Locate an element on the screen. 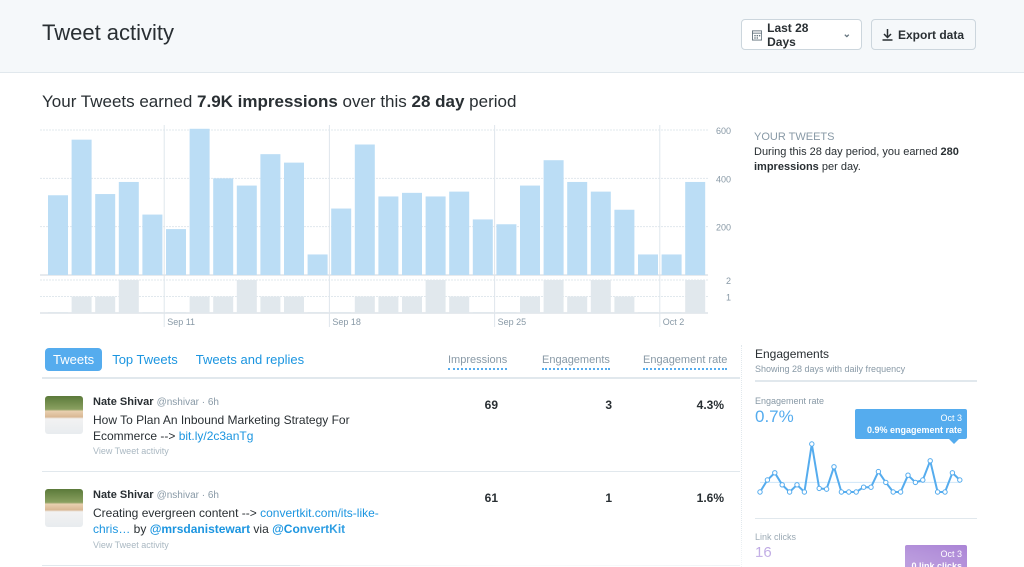  author-name: Nate Shivar is located at coordinates (123, 402).